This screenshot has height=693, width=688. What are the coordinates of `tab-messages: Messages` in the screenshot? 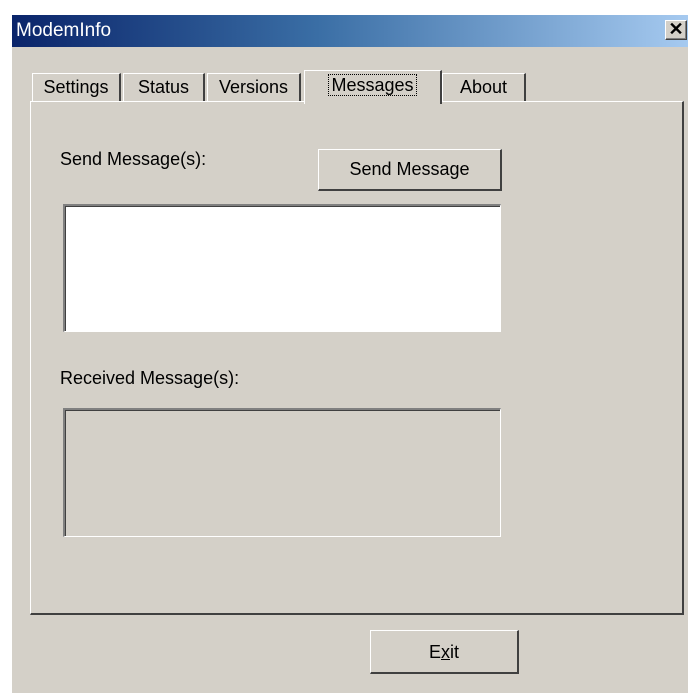 It's located at (373, 87).